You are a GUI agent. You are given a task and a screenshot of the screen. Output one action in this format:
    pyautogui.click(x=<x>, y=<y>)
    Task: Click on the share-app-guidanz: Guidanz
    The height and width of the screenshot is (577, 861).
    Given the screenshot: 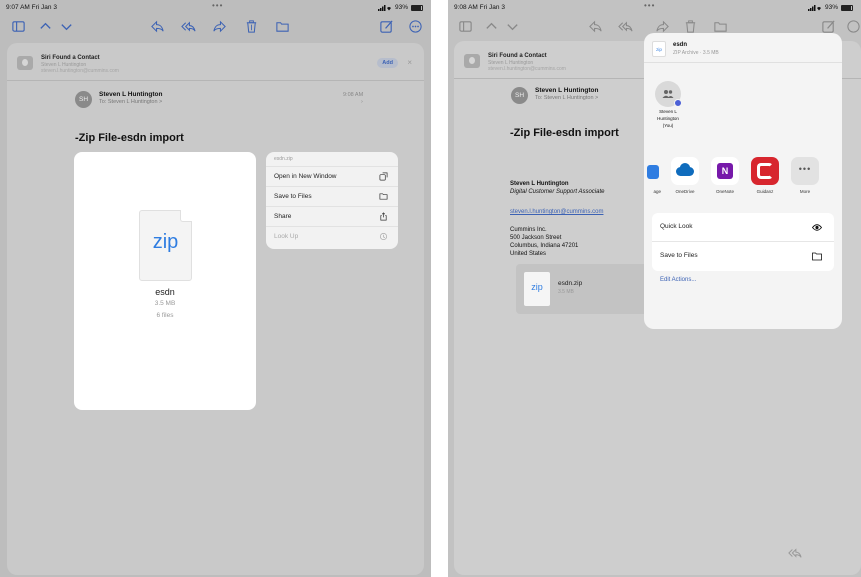 What is the action you would take?
    pyautogui.click(x=765, y=175)
    